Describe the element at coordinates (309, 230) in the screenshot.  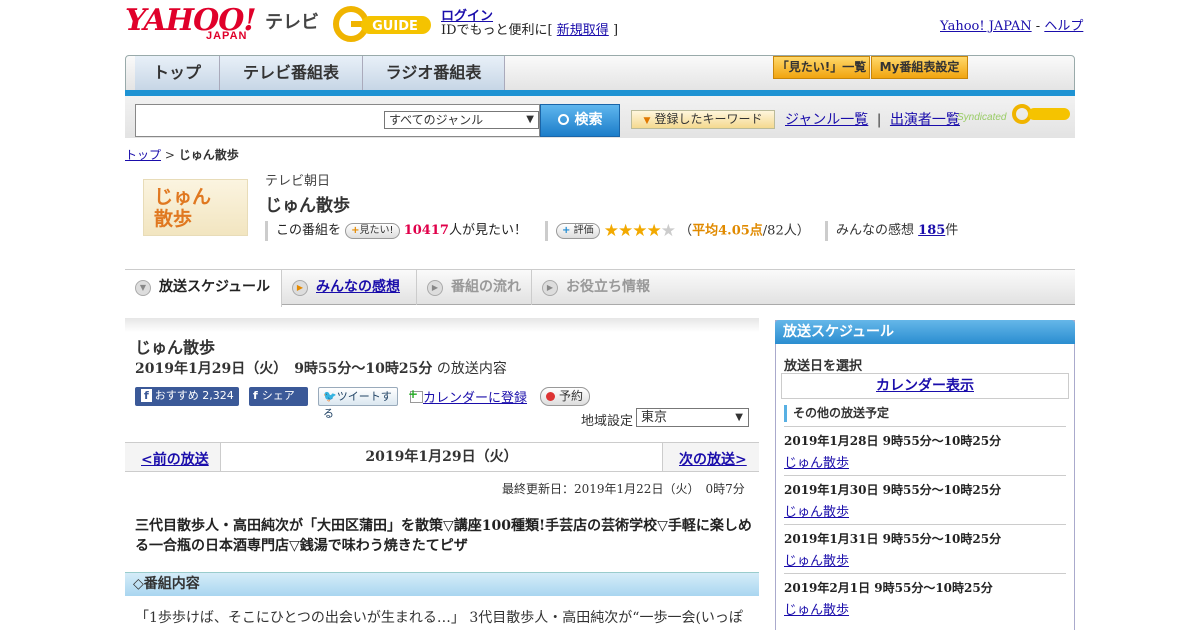
I see `want-prefix: この番組を` at that location.